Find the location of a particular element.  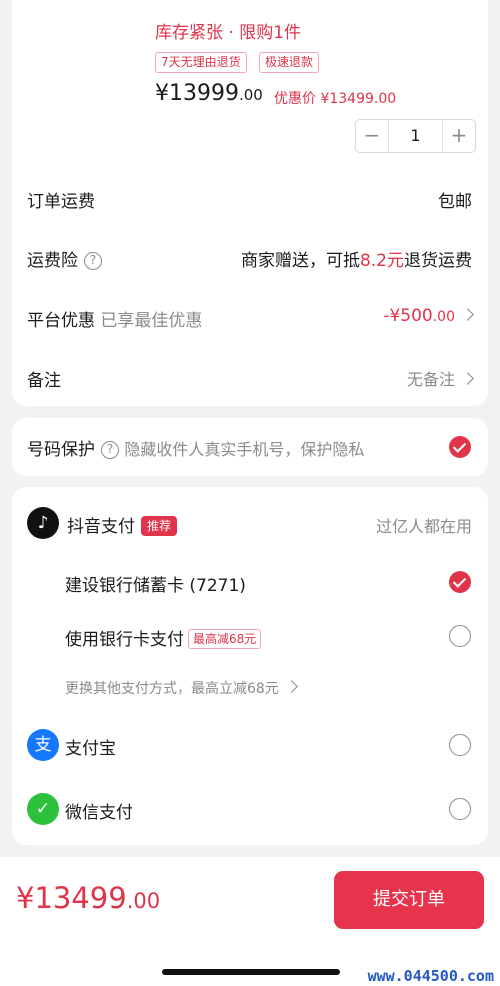

douyin-slogan: 过亿人都在用 is located at coordinates (423, 526).